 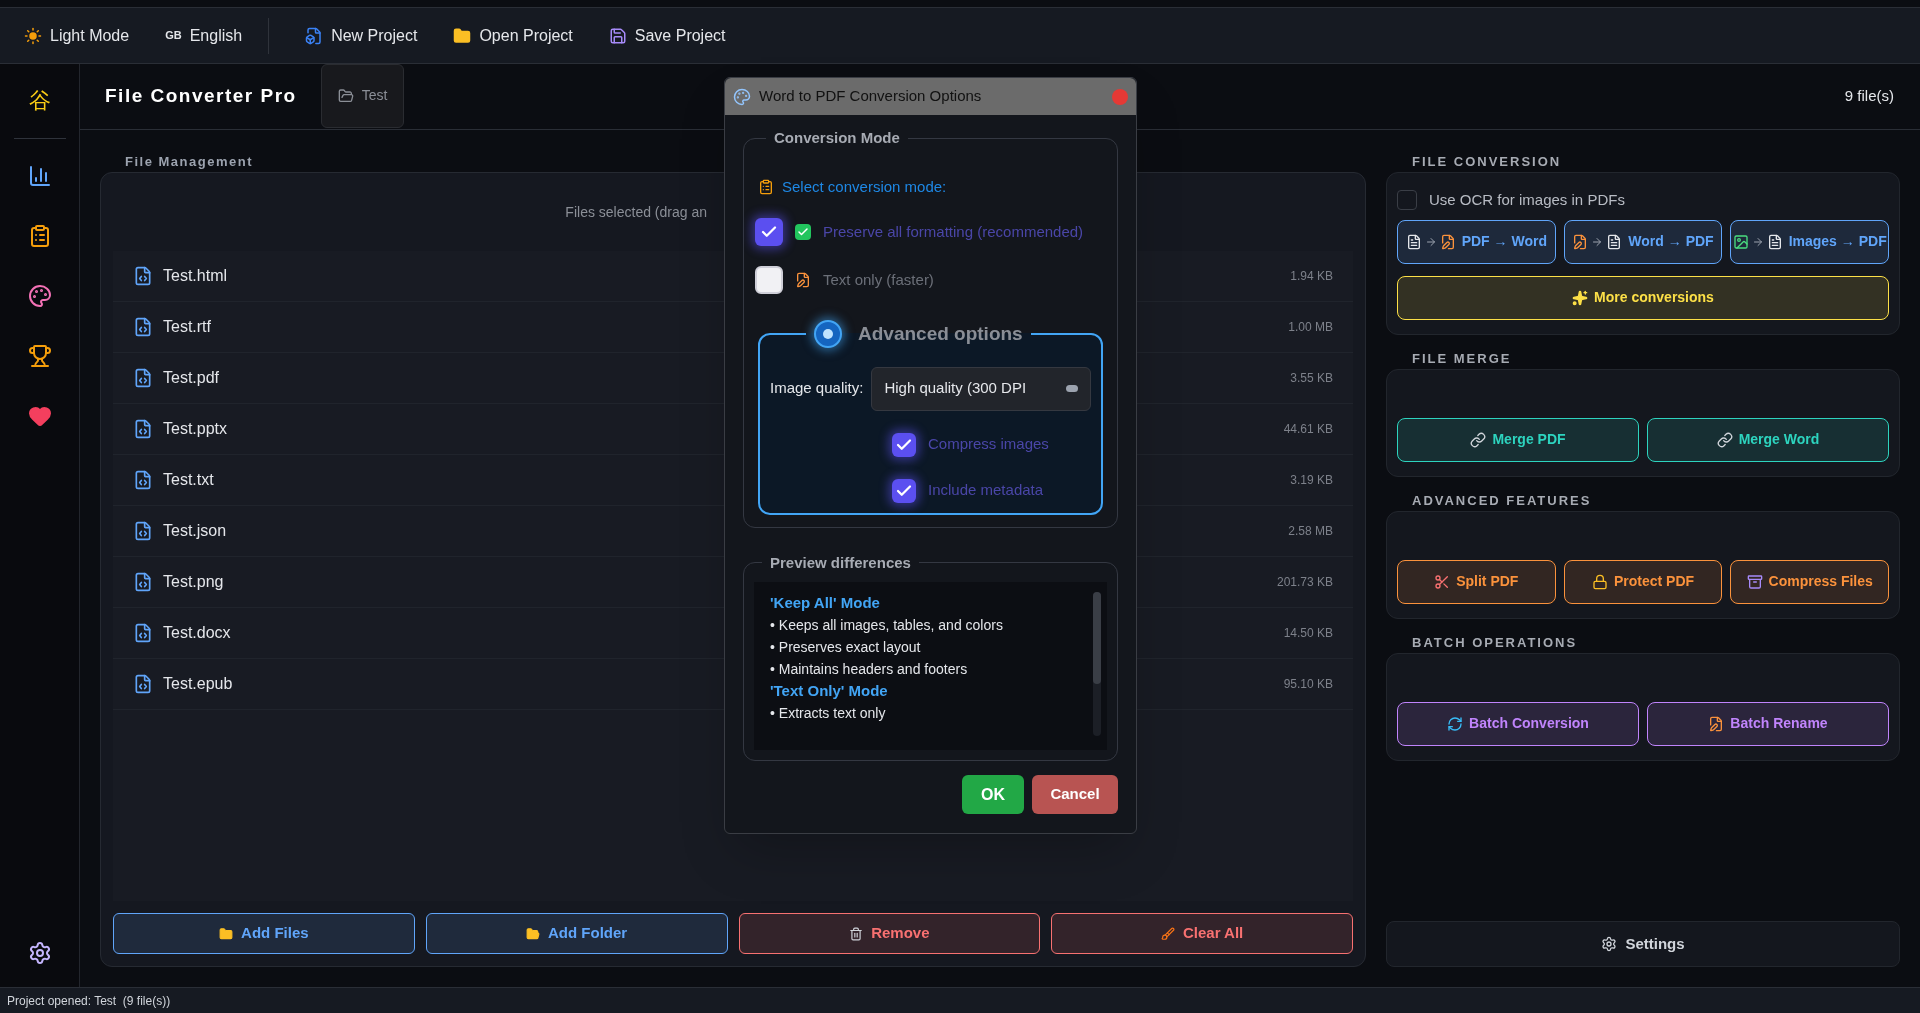 What do you see at coordinates (1768, 723) in the screenshot?
I see `action-button: Batch Rename` at bounding box center [1768, 723].